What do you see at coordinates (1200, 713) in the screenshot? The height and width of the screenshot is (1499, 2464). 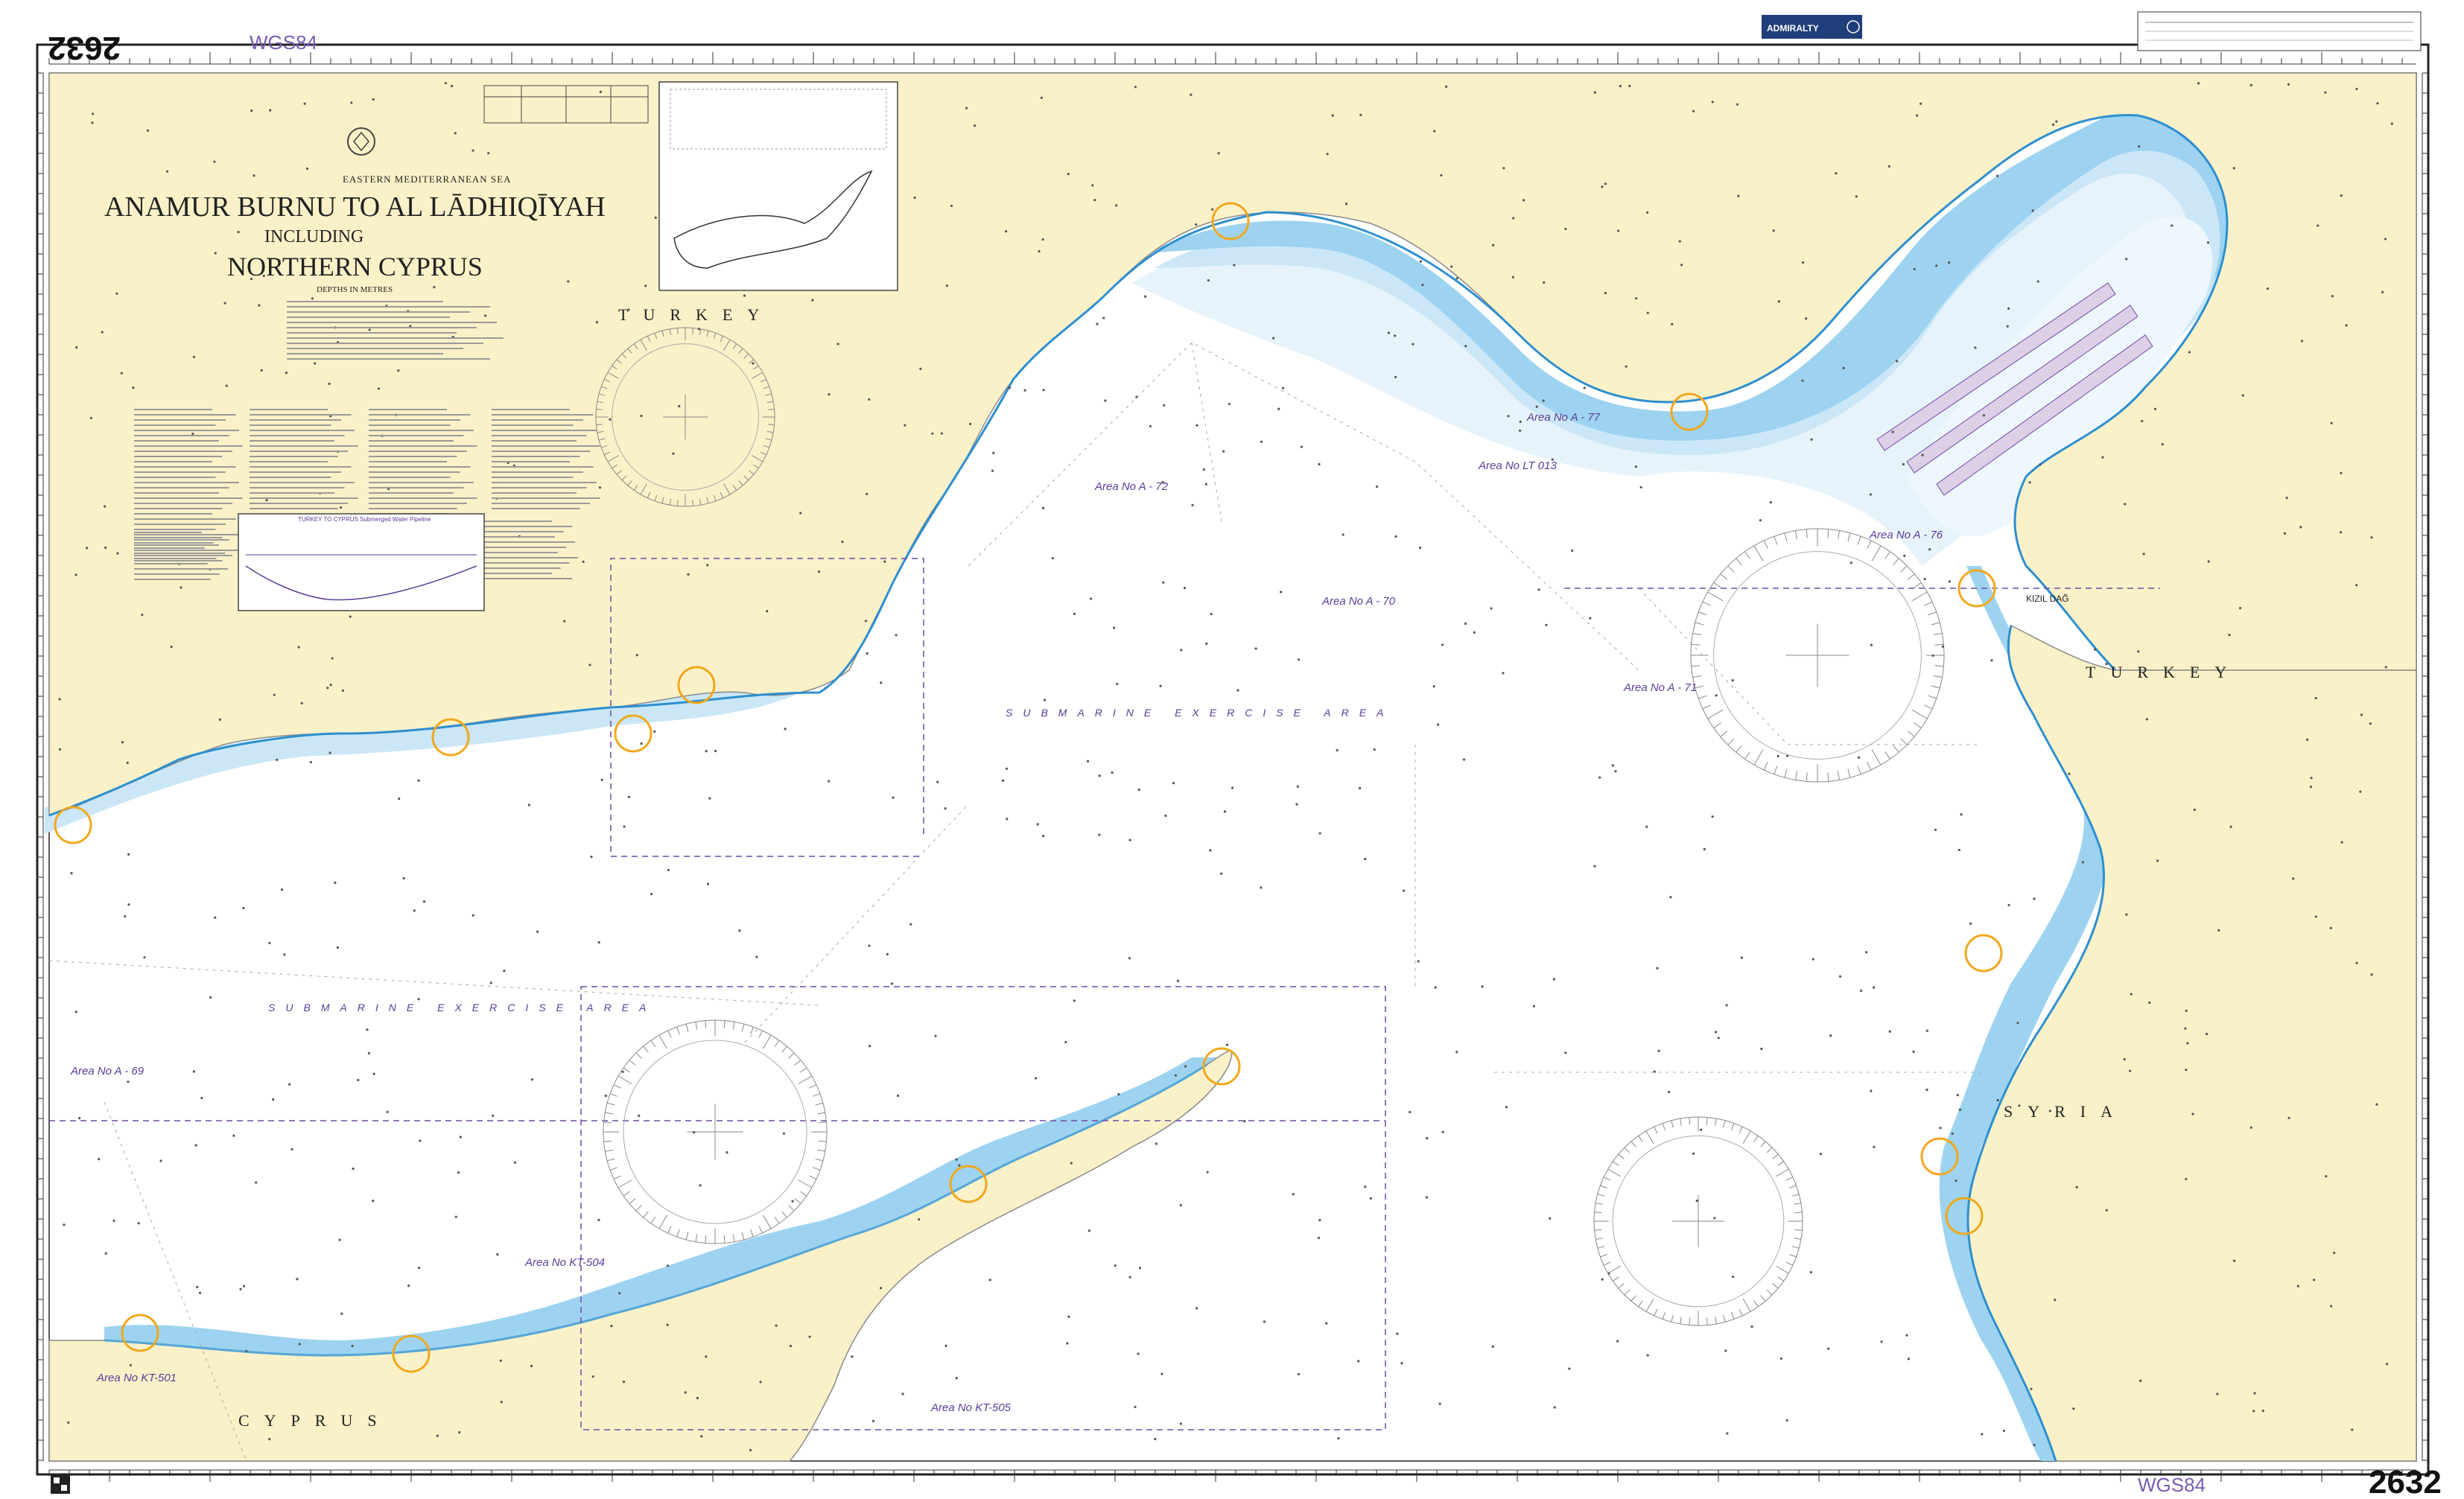 I see `label-submarine-exercise-area-1: SUBMARINE EXERCISE AREA` at bounding box center [1200, 713].